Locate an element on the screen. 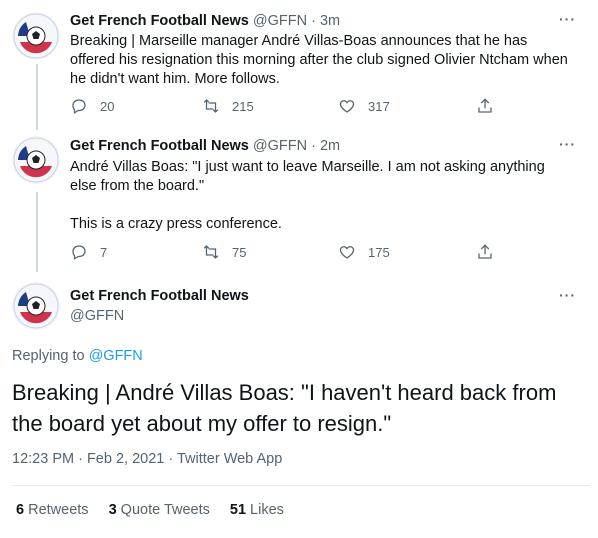  likes-label: Likes is located at coordinates (267, 510).